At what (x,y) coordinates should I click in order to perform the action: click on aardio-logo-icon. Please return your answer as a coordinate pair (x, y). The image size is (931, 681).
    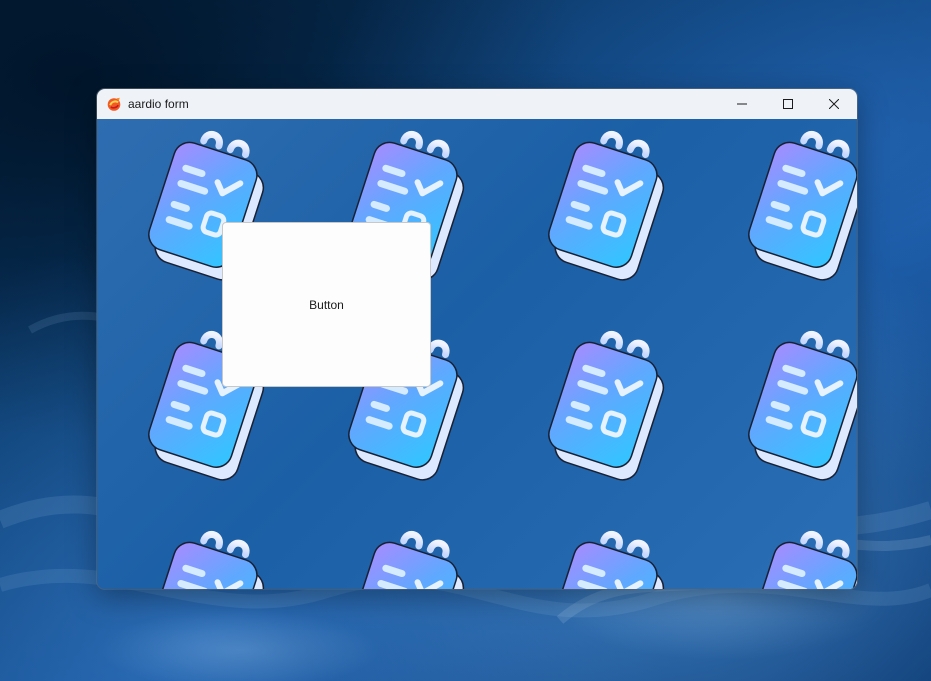
    Looking at the image, I should click on (114, 104).